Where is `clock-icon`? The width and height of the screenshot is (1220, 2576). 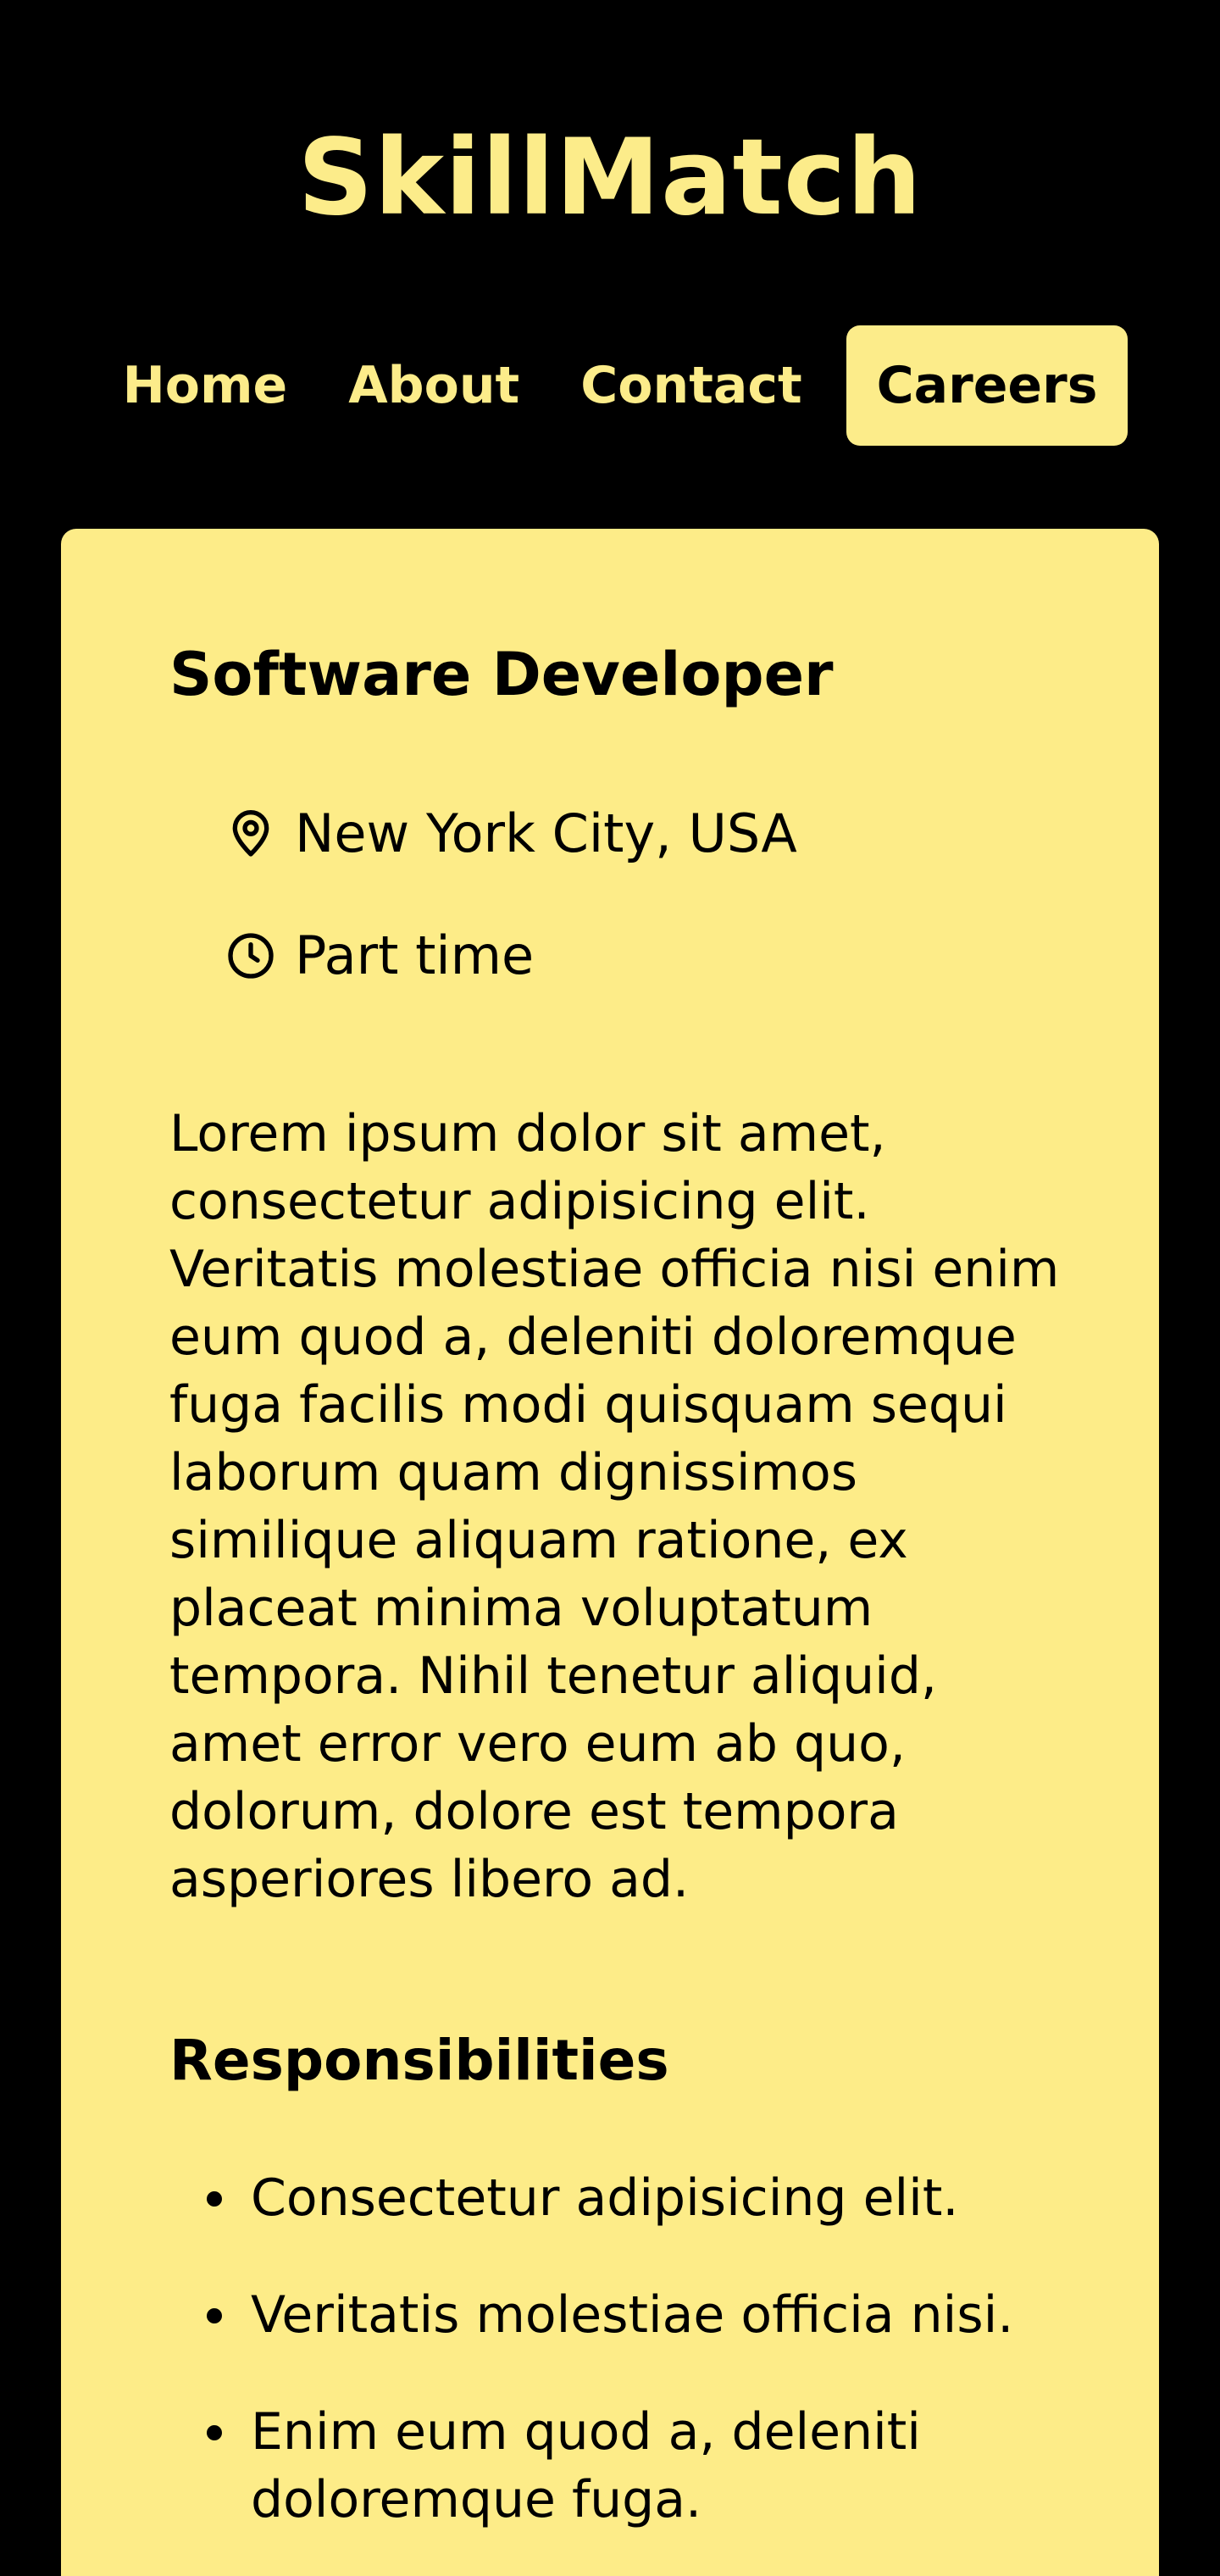 clock-icon is located at coordinates (251, 956).